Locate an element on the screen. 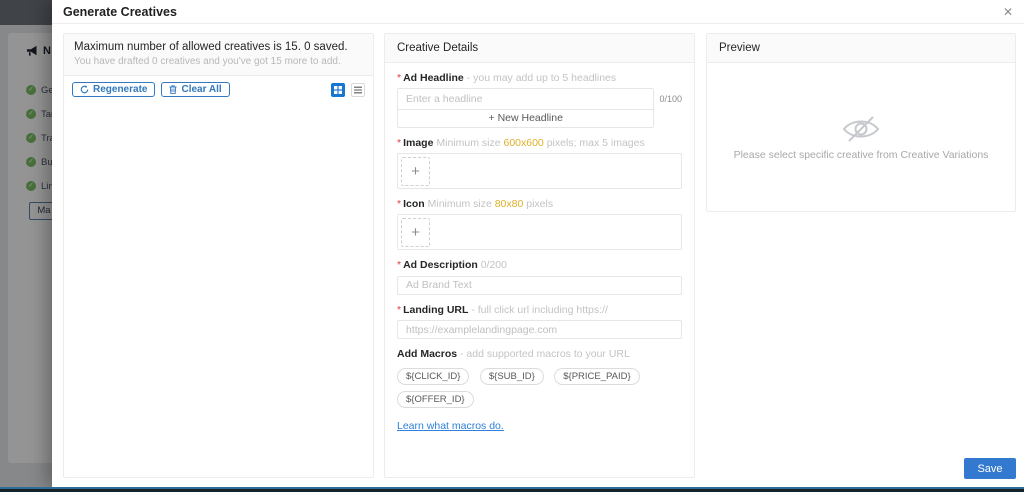 Image resolution: width=1024 pixels, height=492 pixels. list-view-toggle is located at coordinates (358, 89).